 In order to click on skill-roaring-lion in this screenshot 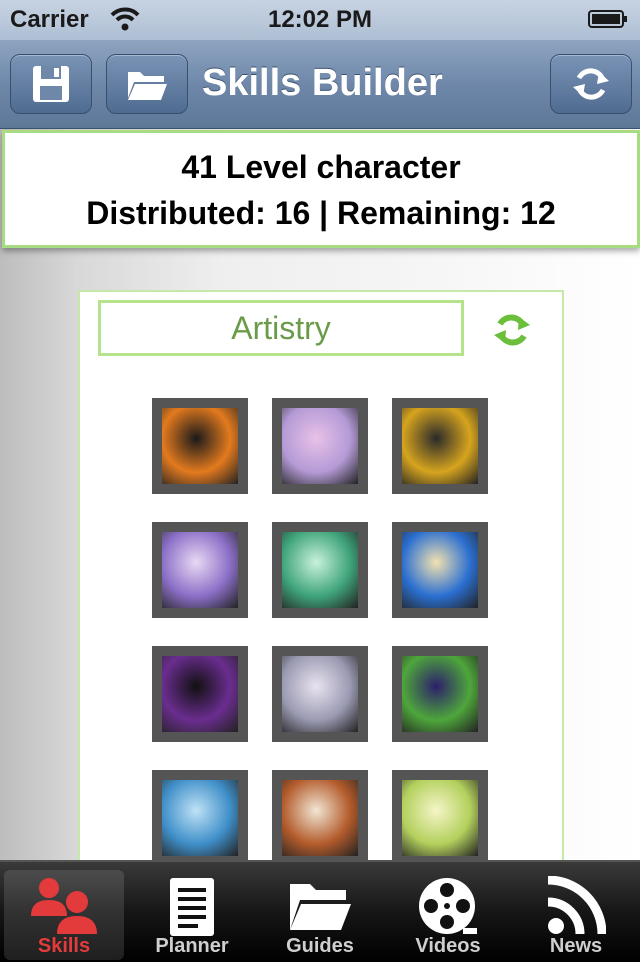, I will do `click(320, 818)`.